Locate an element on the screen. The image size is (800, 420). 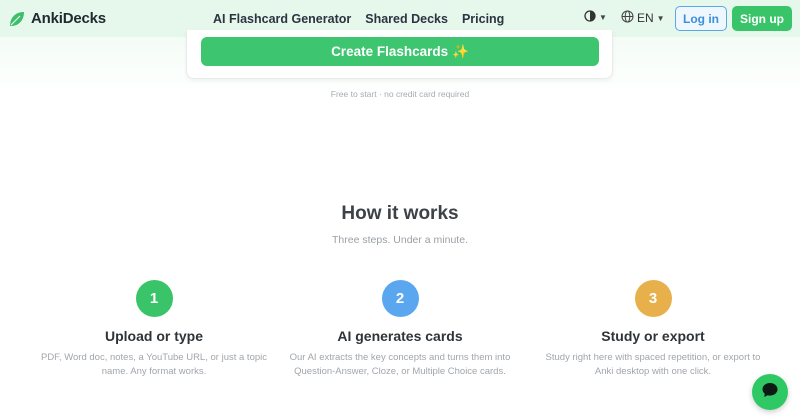
nav-link-ai-flashcard-generator: AI Flashcard Generator is located at coordinates (282, 19).